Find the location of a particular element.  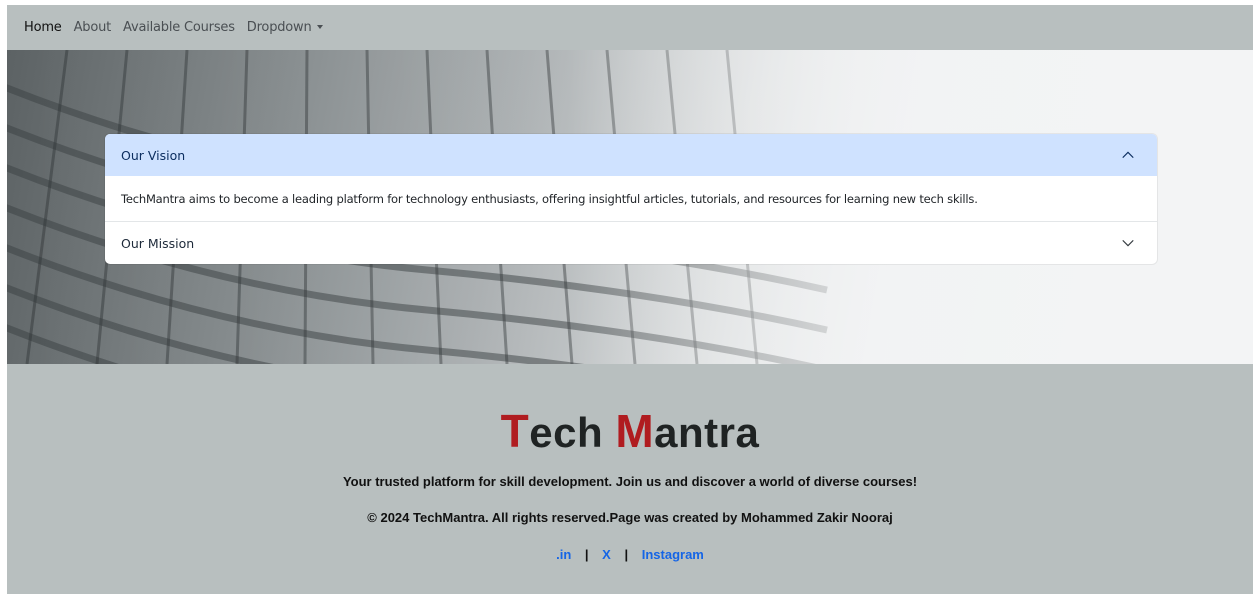

nav-available-courses-link: Available Courses is located at coordinates (179, 27).